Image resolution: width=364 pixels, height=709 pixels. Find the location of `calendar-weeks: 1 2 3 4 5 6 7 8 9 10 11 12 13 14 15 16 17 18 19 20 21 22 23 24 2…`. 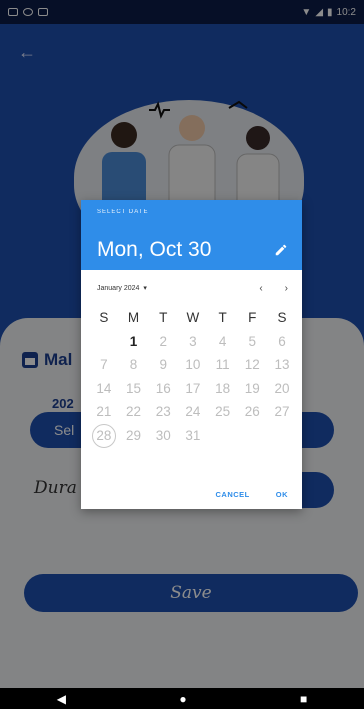

calendar-weeks: 1 2 3 4 5 6 7 8 9 10 11 12 13 14 15 16 17 18 19 20 21 22 23 24 2… is located at coordinates (193, 389).